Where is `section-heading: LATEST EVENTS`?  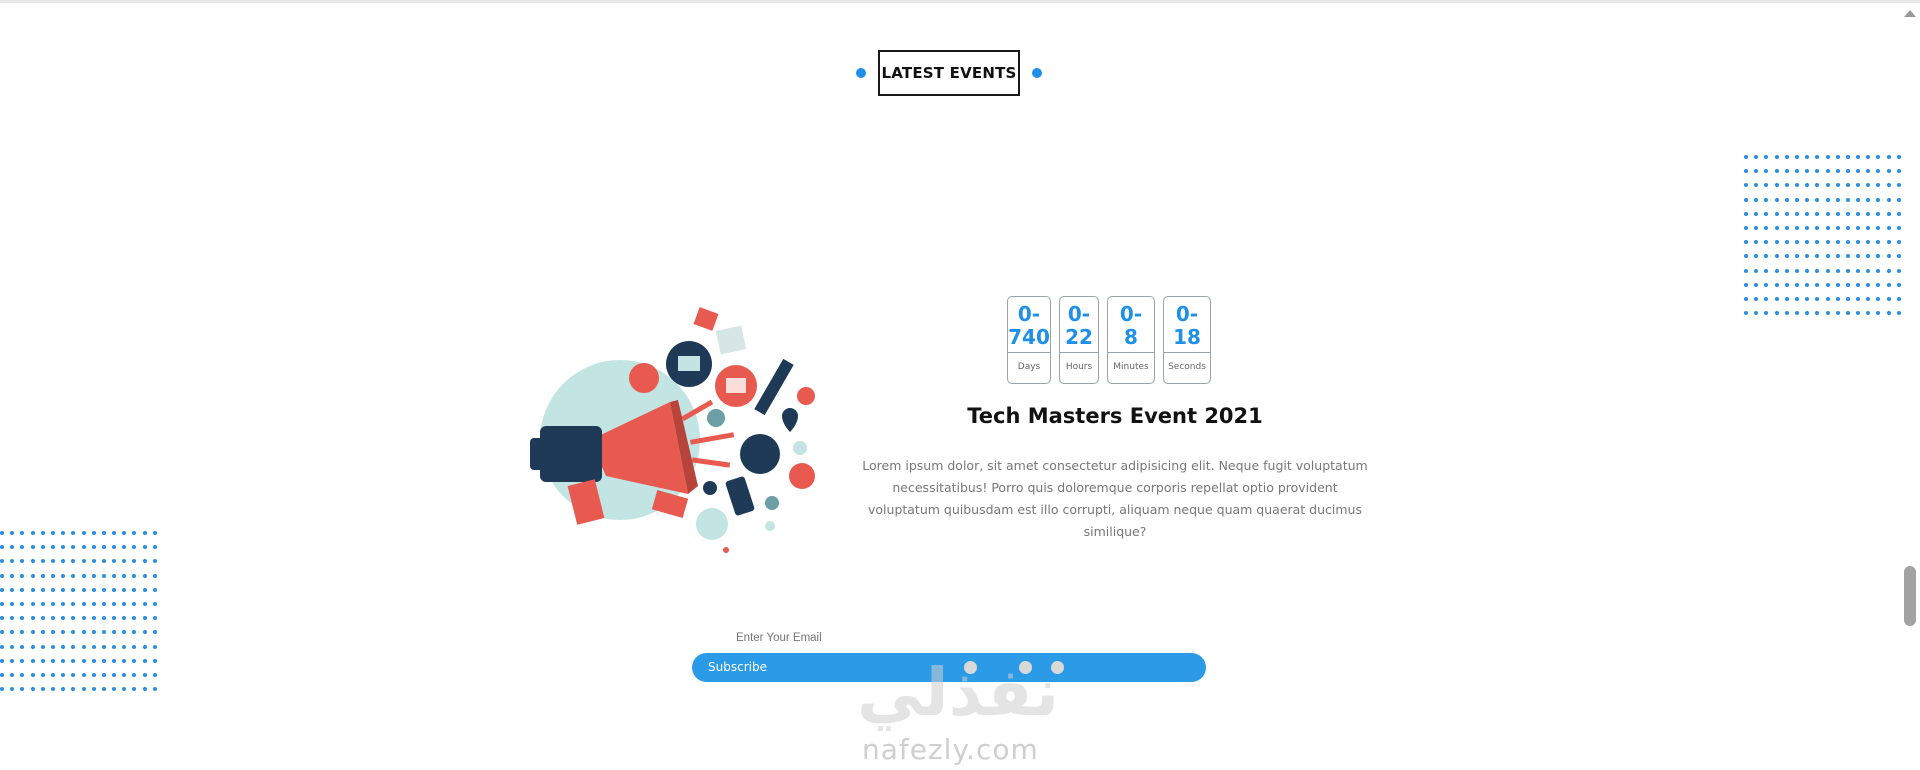
section-heading: LATEST EVENTS is located at coordinates (949, 73).